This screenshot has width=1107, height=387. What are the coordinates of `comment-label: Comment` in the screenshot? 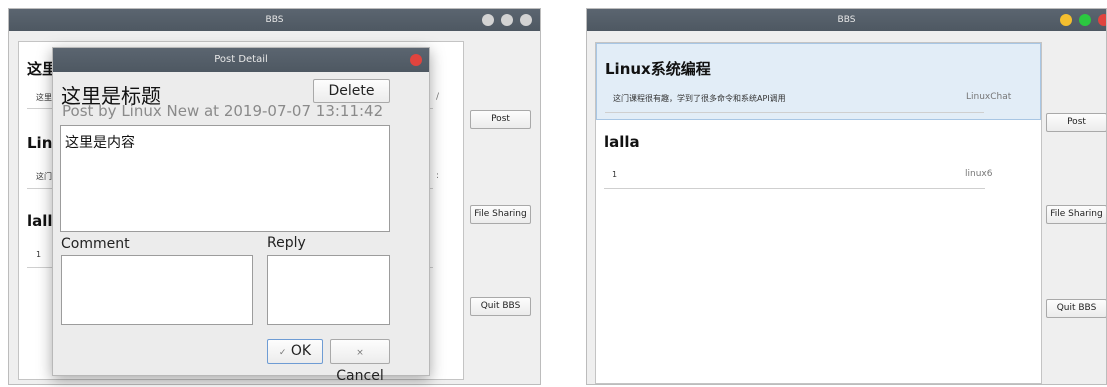 It's located at (95, 244).